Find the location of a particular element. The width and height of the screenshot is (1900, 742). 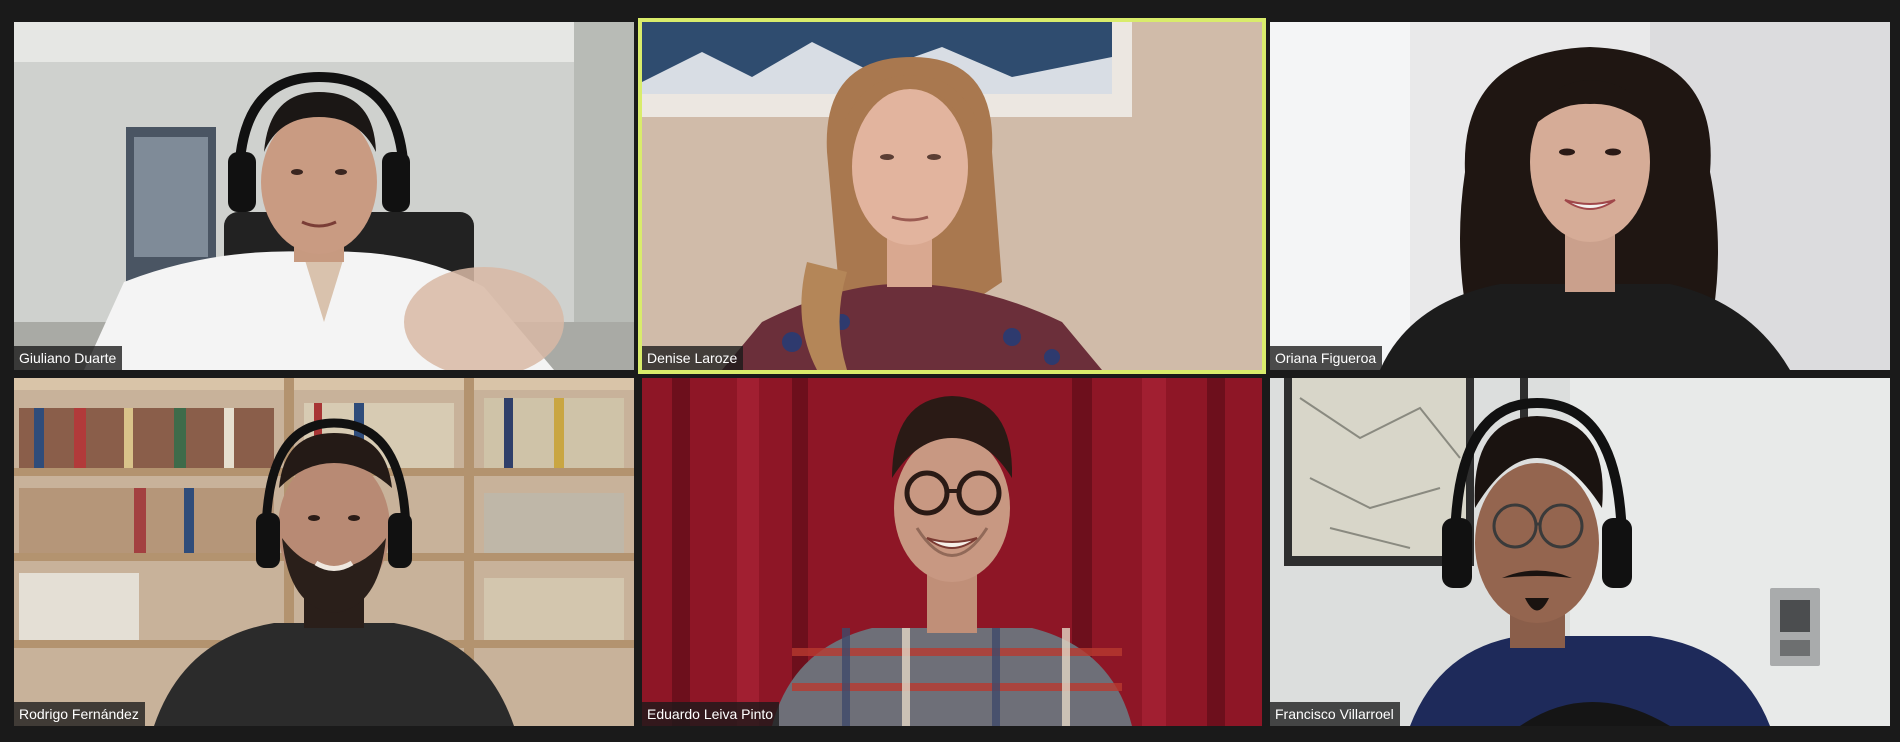

participant-name-label: Denise Laroze is located at coordinates (693, 358).